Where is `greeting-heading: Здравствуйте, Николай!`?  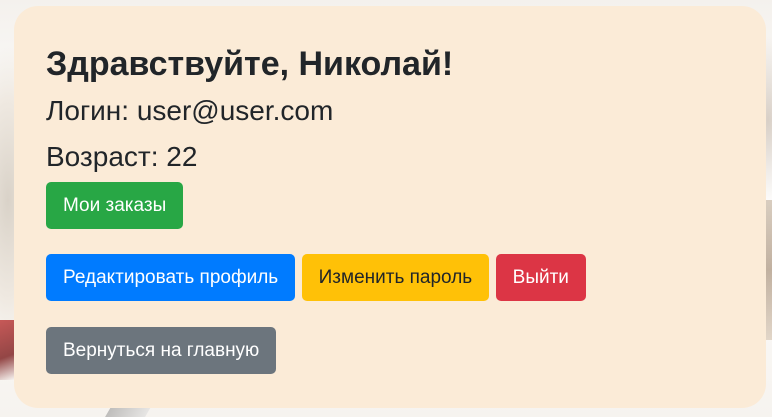
greeting-heading: Здравствуйте, Николай! is located at coordinates (250, 64).